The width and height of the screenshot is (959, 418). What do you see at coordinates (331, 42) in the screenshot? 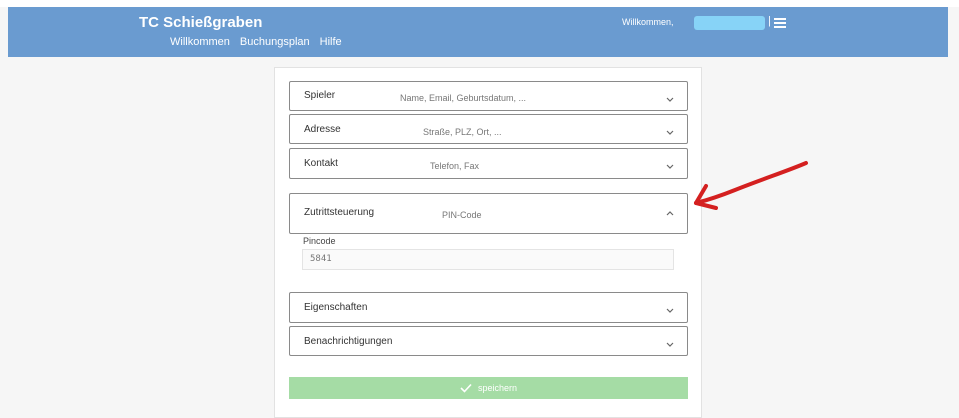
I see `nav-hilfe: Hilfe` at bounding box center [331, 42].